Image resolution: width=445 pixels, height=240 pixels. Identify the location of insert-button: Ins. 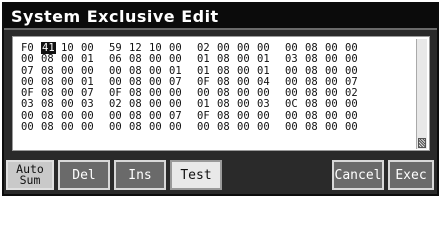
(140, 175).